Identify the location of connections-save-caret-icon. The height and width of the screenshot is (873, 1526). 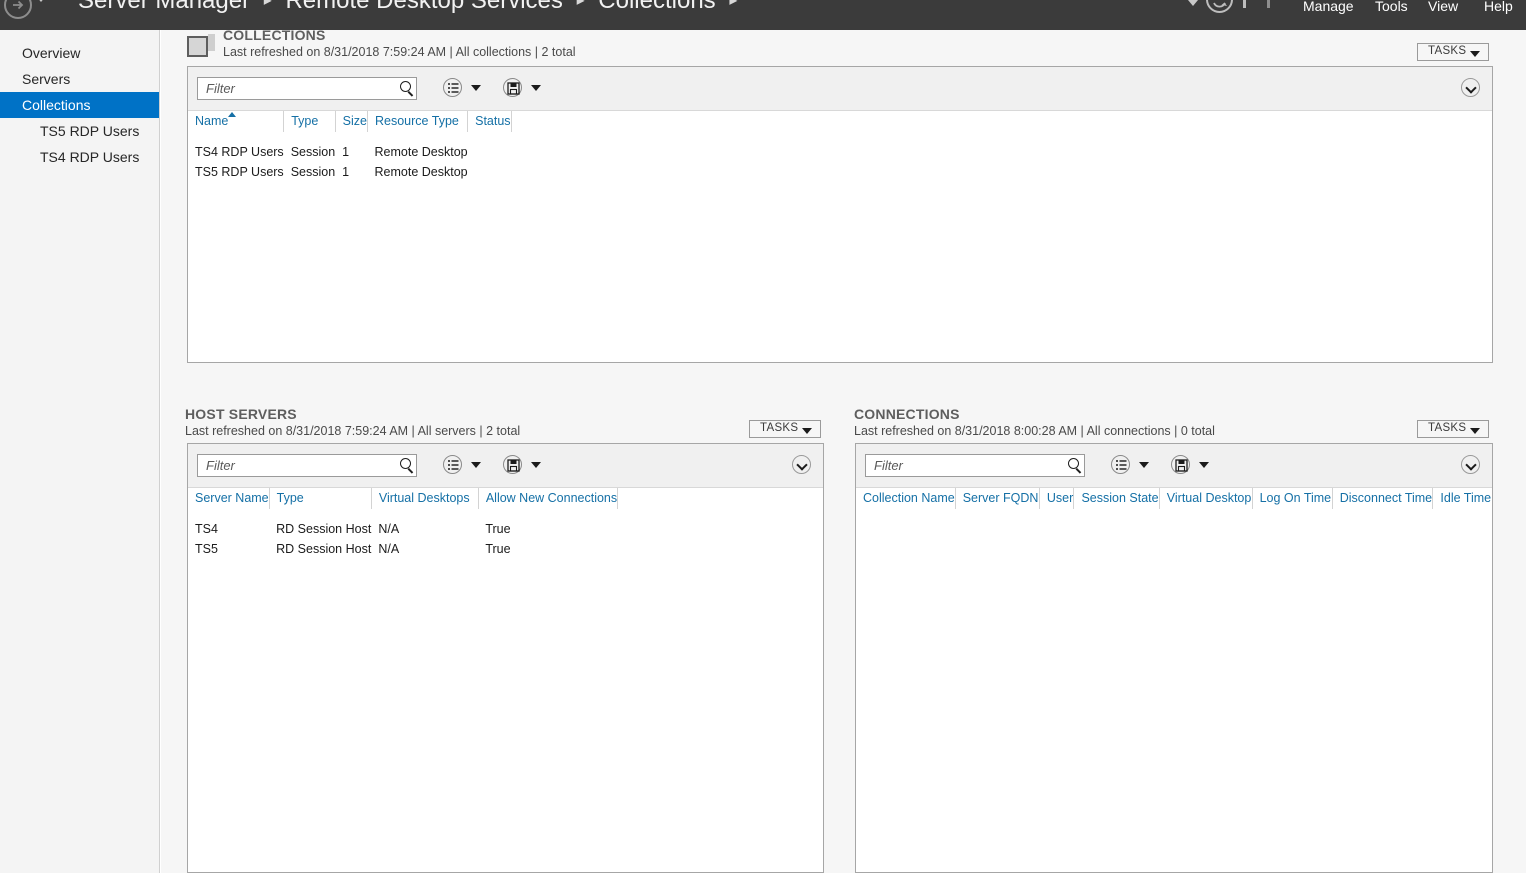
(1204, 465).